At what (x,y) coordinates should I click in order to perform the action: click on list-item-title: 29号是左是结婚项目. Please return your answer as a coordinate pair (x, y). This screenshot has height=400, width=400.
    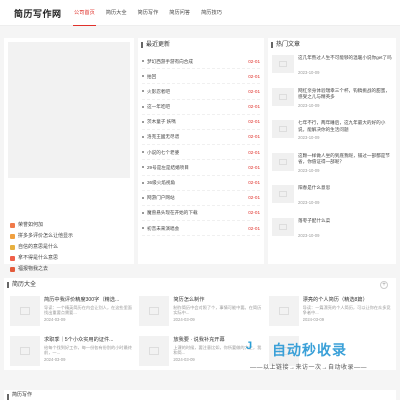
    Looking at the image, I should click on (168, 167).